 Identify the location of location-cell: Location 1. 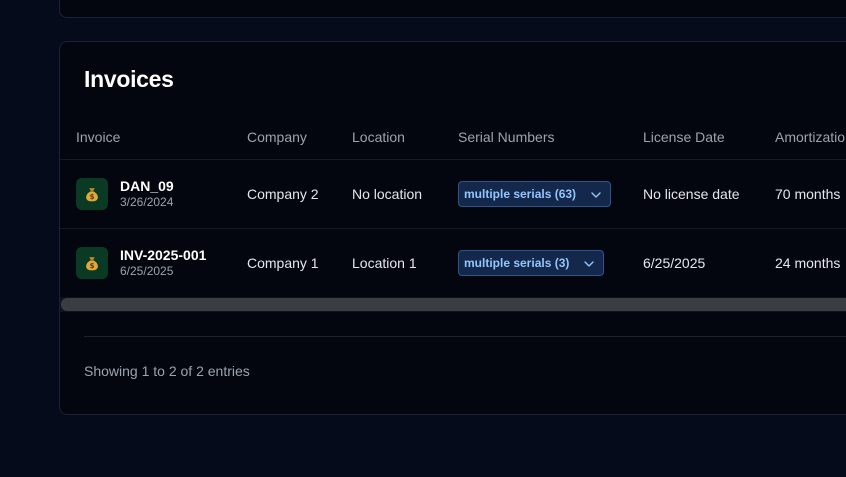
(384, 263).